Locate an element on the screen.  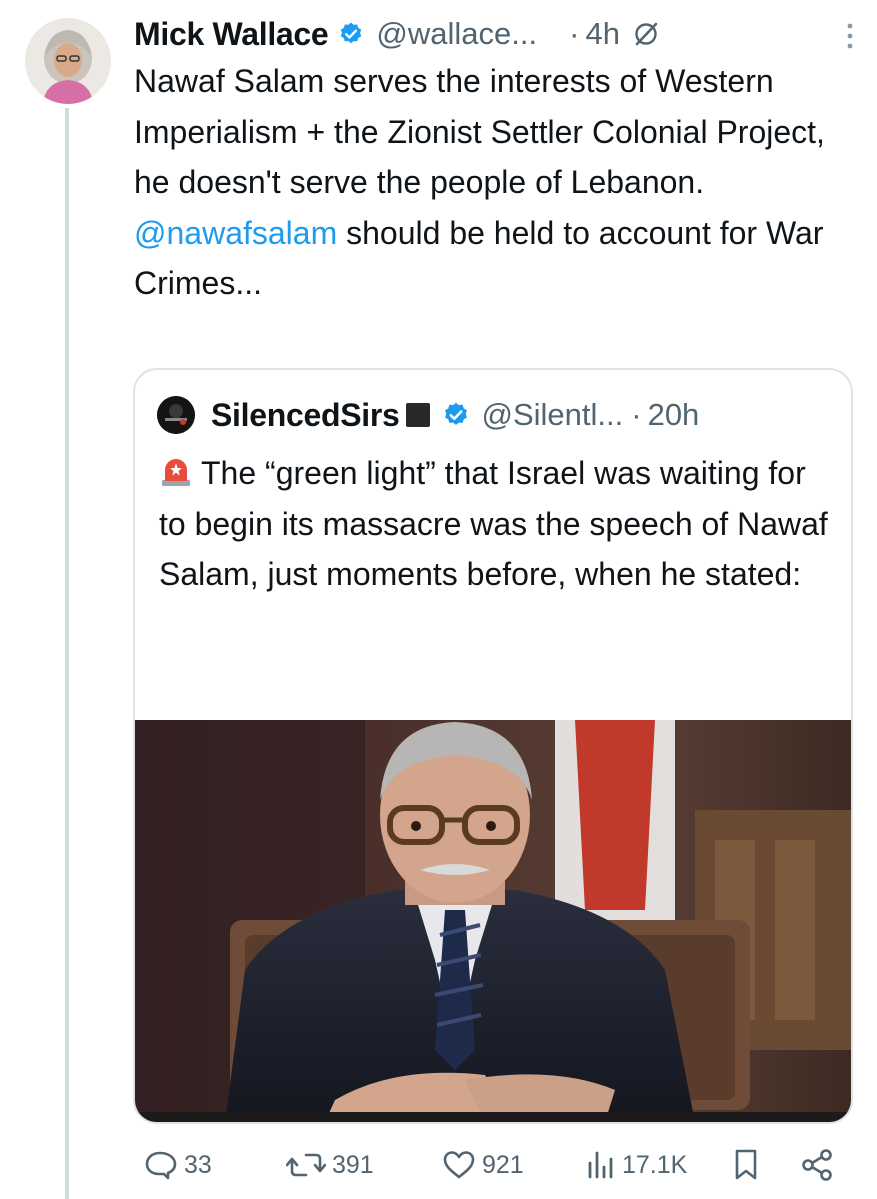
quoted-author-avatar is located at coordinates (176, 415).